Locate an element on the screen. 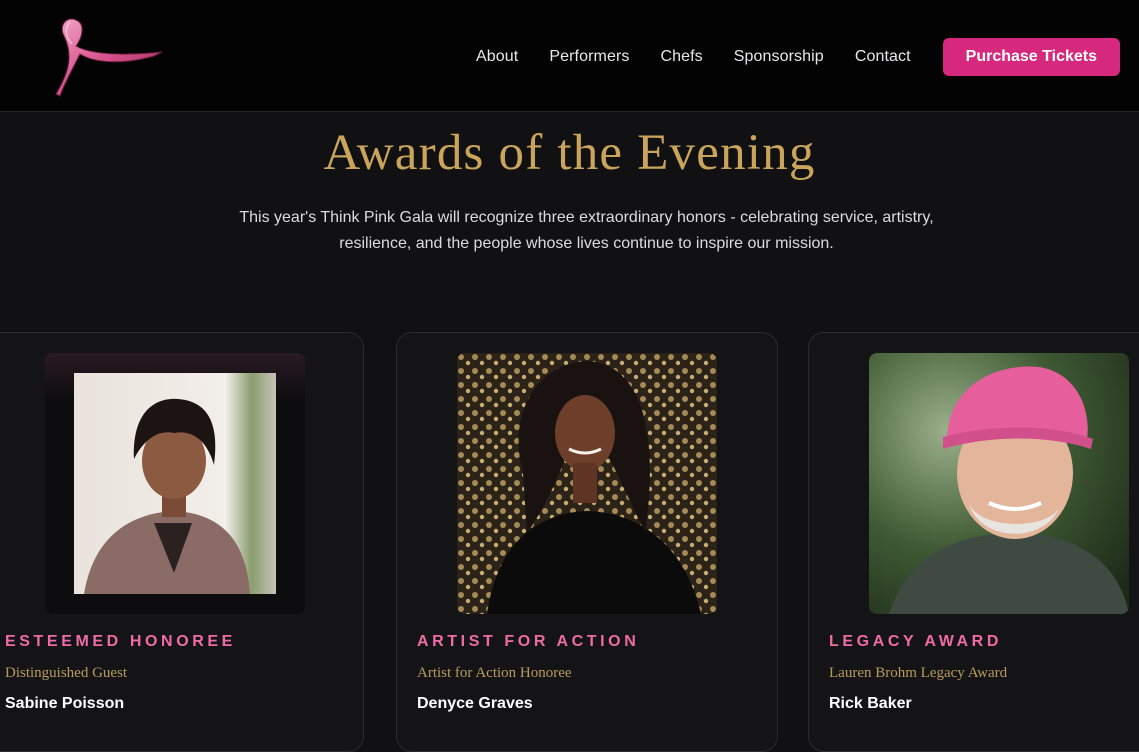 The image size is (1139, 752). section-title: Awards of the Evening is located at coordinates (569, 153).